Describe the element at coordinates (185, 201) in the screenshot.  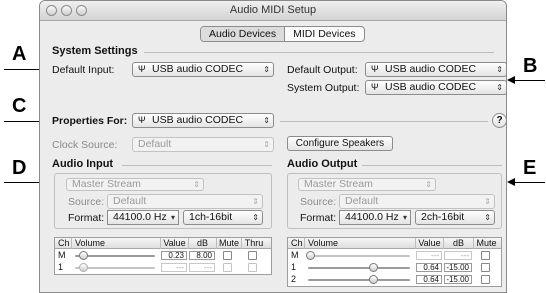
I see `input-source-popup: Default ⇕` at that location.